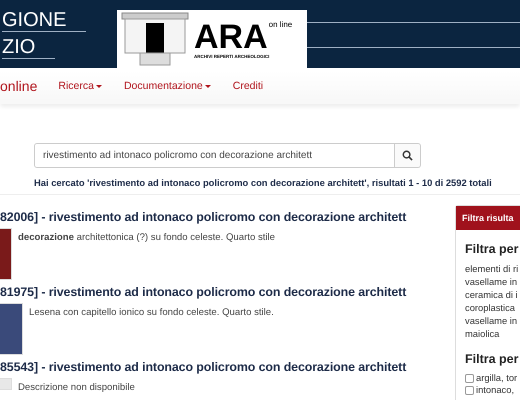 The height and width of the screenshot is (400, 520). I want to click on search-summary: Hai cercato 'rivestimento ad intonaco policromo con decorazione architett', risultati 1 - 10 di 2592 totali, so click(263, 182).